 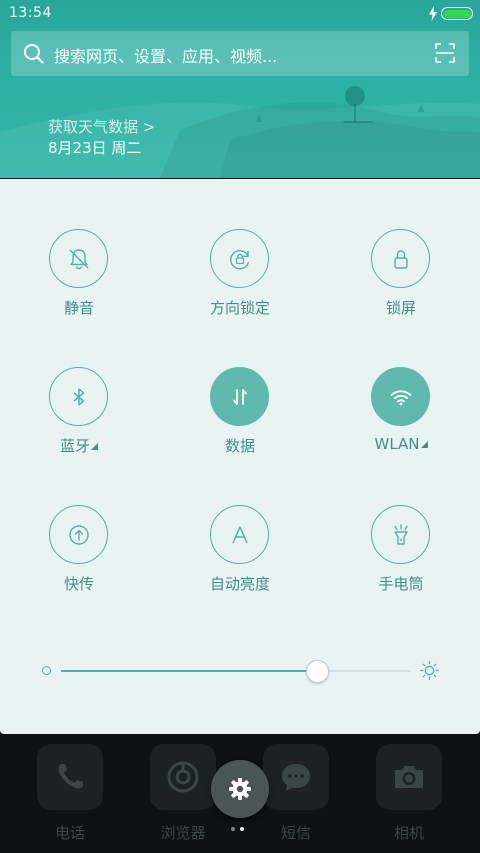 I want to click on browser-app-icon, so click(x=183, y=777).